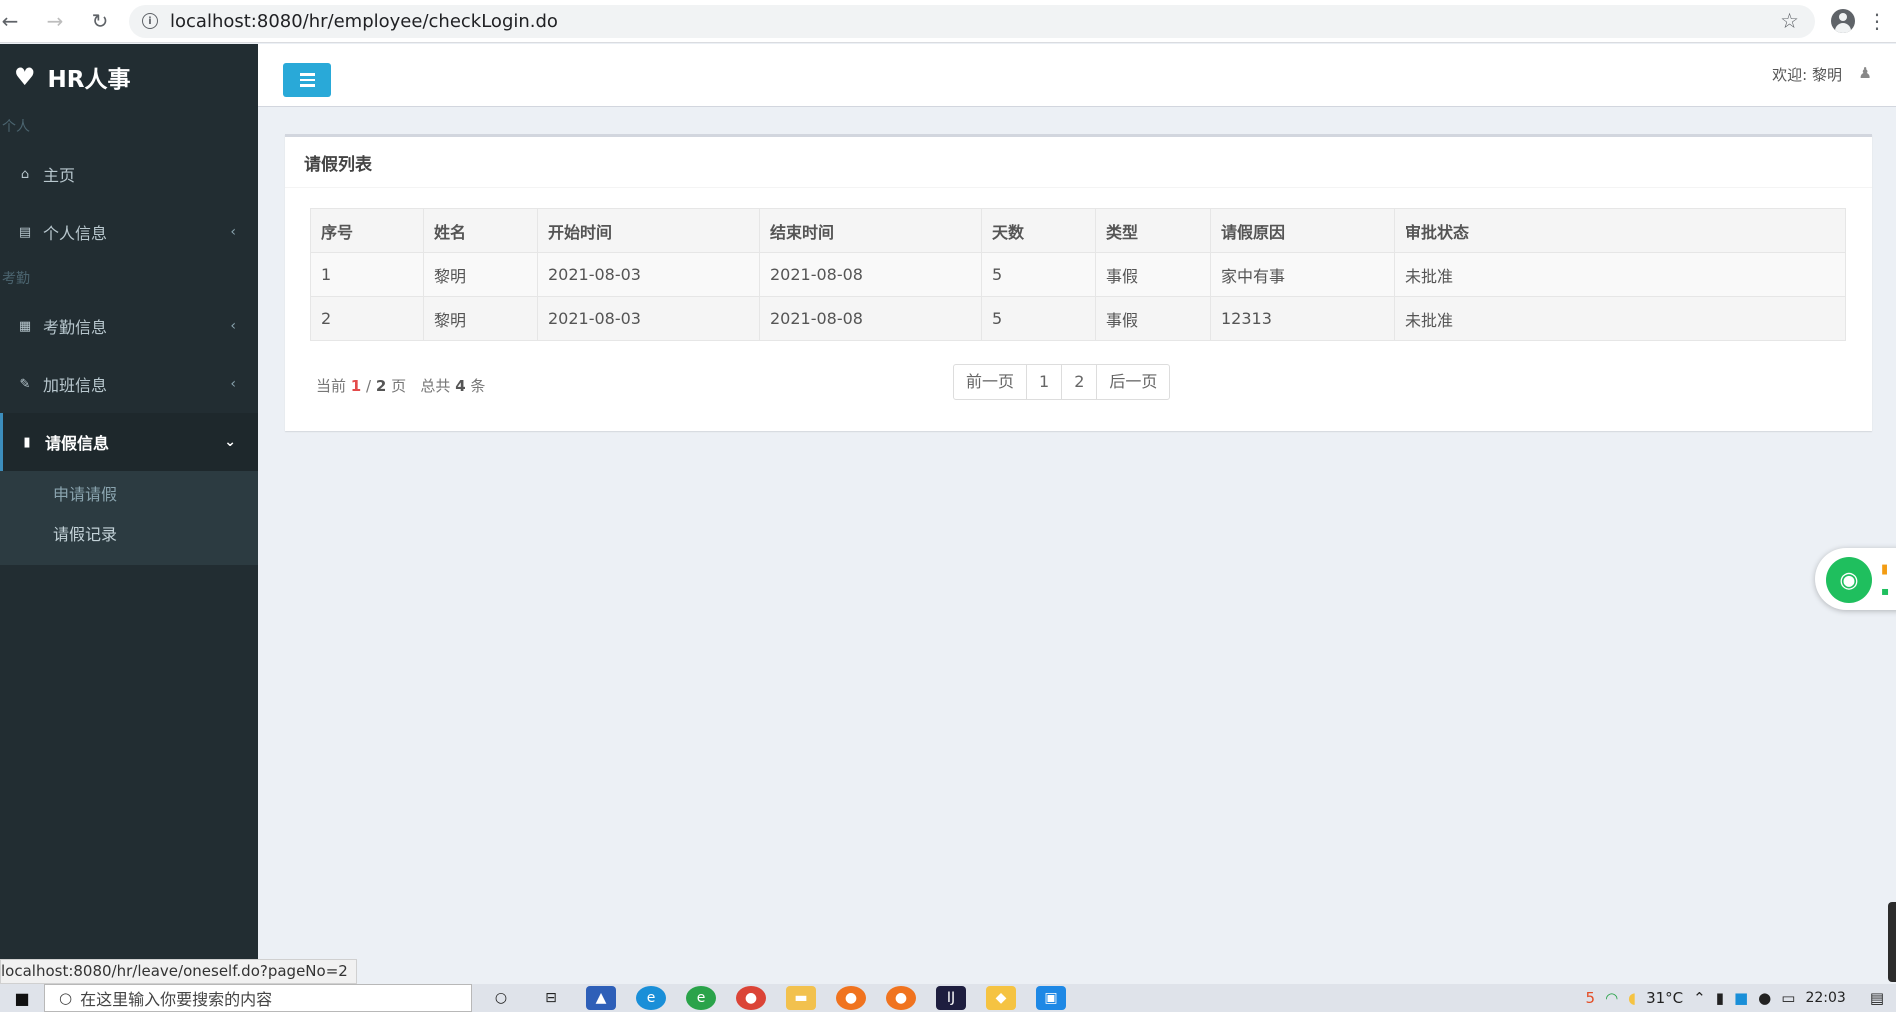  I want to click on welcome-text: 欢迎: 黎明, so click(1807, 75).